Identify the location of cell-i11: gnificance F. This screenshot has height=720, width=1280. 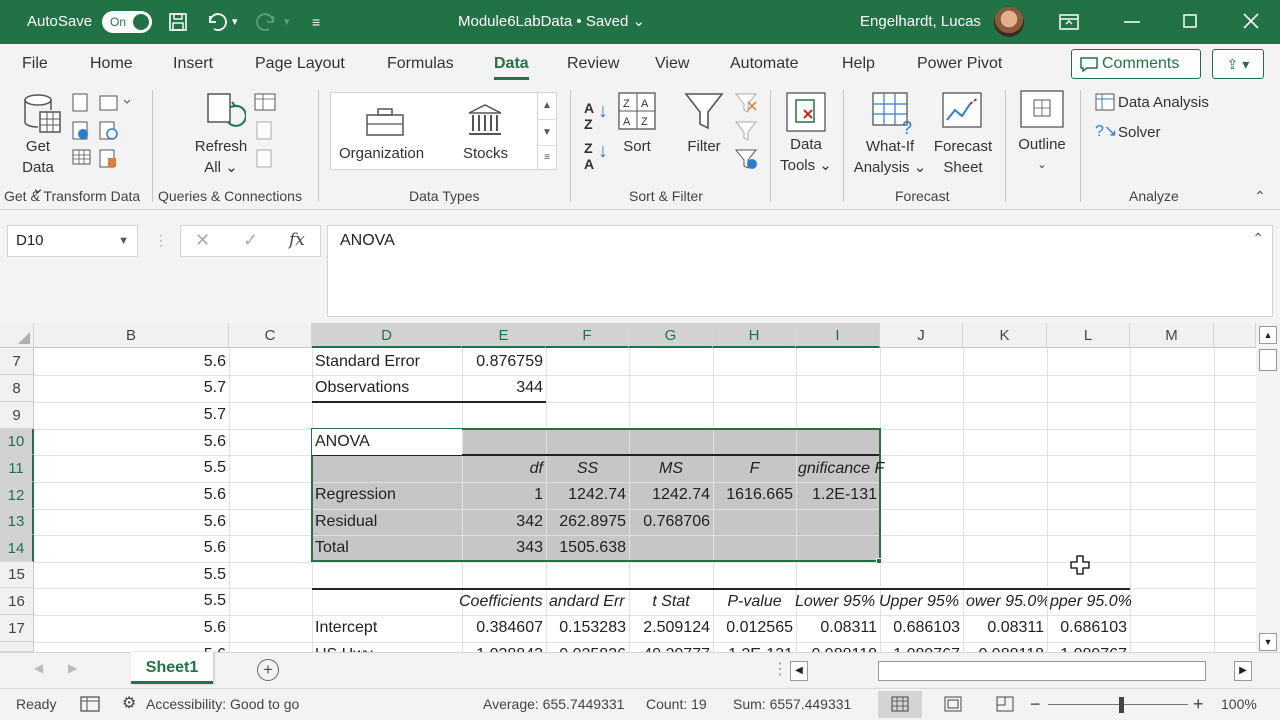
(846, 469).